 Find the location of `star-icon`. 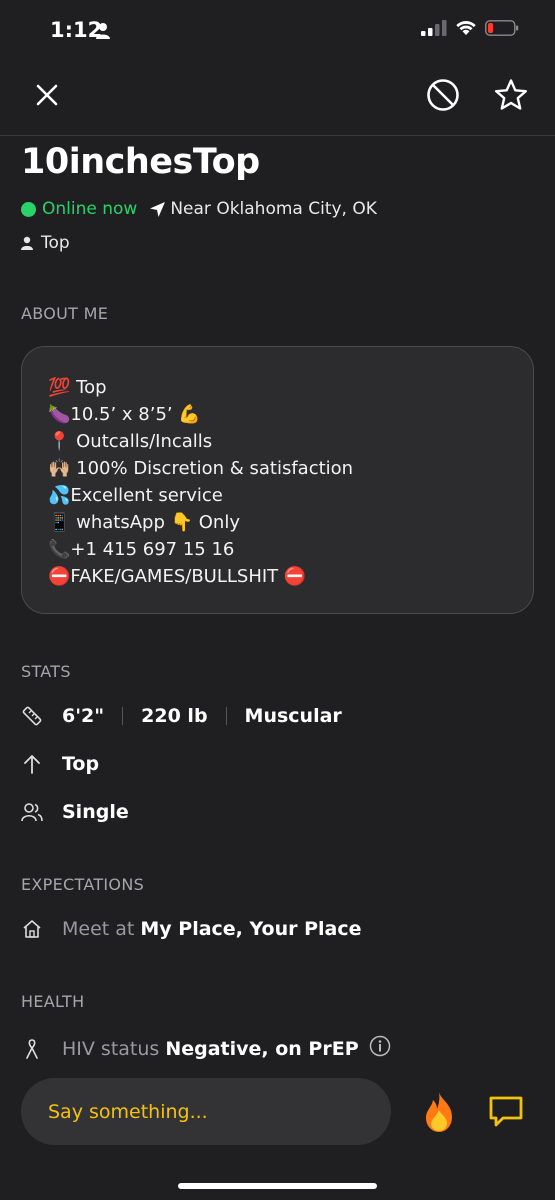

star-icon is located at coordinates (511, 94).